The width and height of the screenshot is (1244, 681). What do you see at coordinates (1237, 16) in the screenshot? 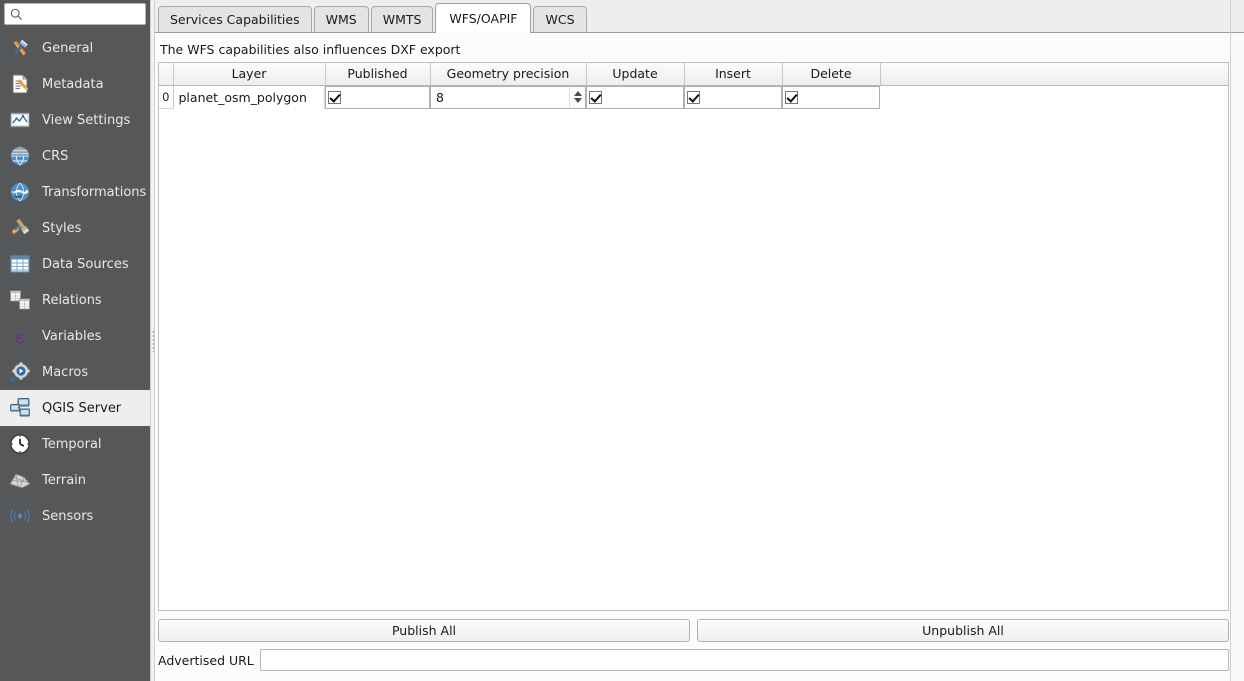
I see `right-gutter-tab-cap` at bounding box center [1237, 16].